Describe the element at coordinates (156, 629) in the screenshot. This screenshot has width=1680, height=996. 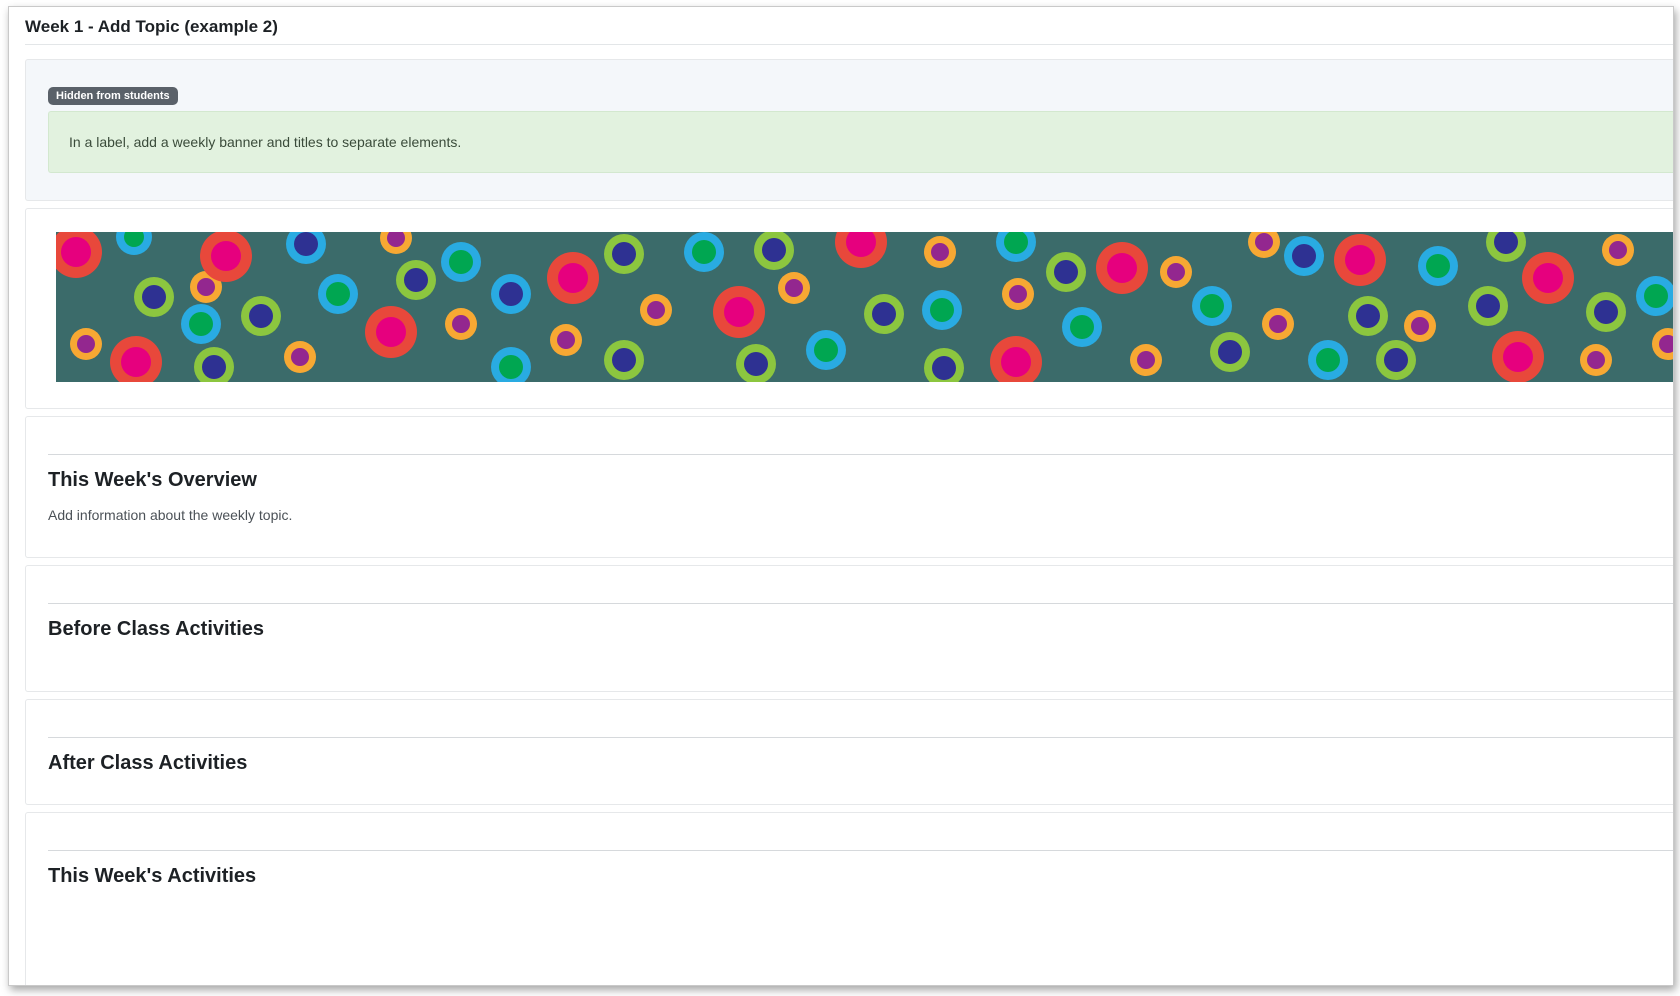
I see `before-class-heading: Before Class Activities` at that location.